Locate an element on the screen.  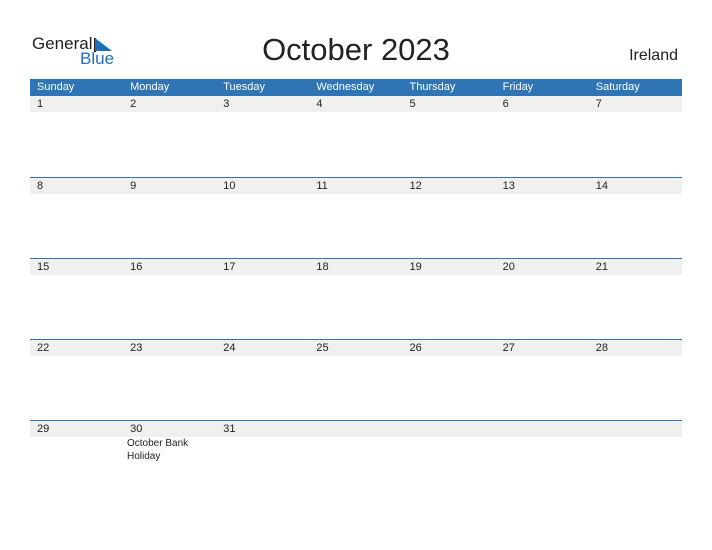
day-cell: 6 is located at coordinates (542, 104).